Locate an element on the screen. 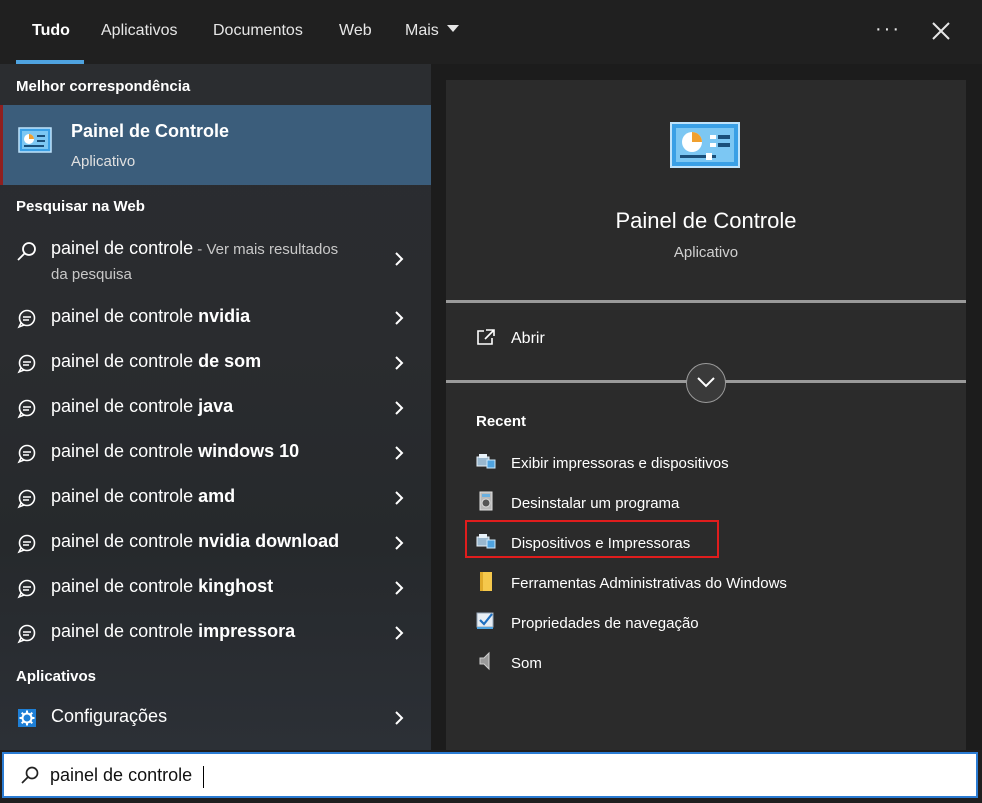  apps-header: Aplicativos is located at coordinates (56, 676).